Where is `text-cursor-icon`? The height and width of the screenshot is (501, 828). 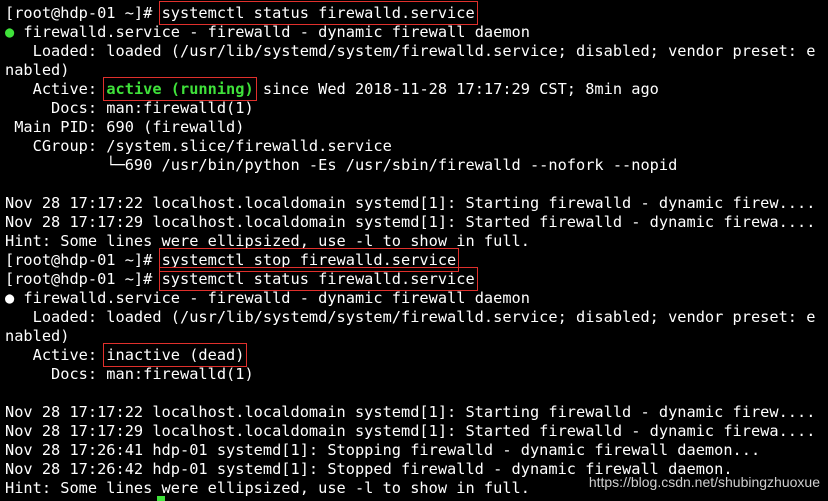 text-cursor-icon is located at coordinates (161, 498).